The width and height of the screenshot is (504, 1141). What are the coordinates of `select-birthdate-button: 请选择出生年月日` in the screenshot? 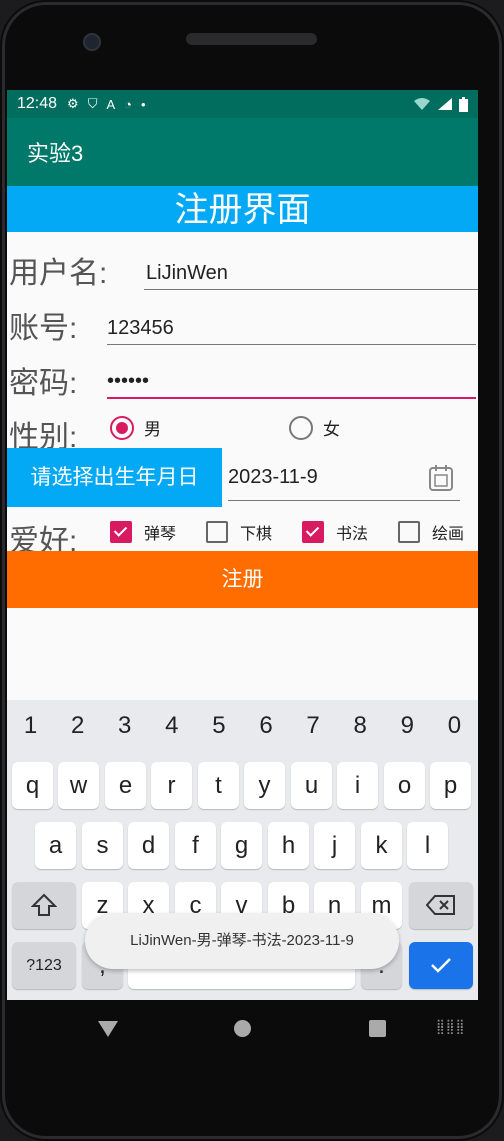 It's located at (114, 477).